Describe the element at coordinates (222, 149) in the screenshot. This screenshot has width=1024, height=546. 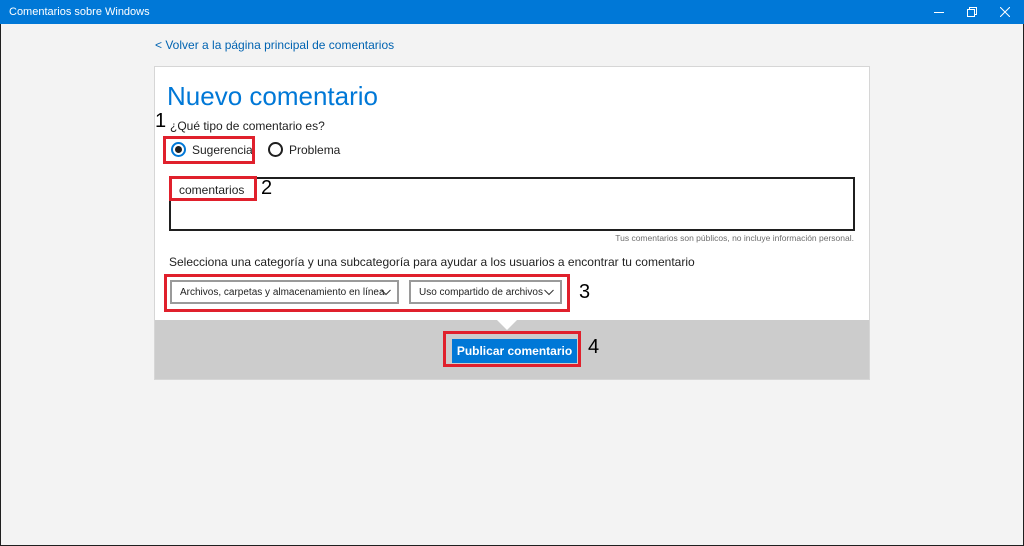
I see `radio-suggestion-label: Sugerencia` at that location.